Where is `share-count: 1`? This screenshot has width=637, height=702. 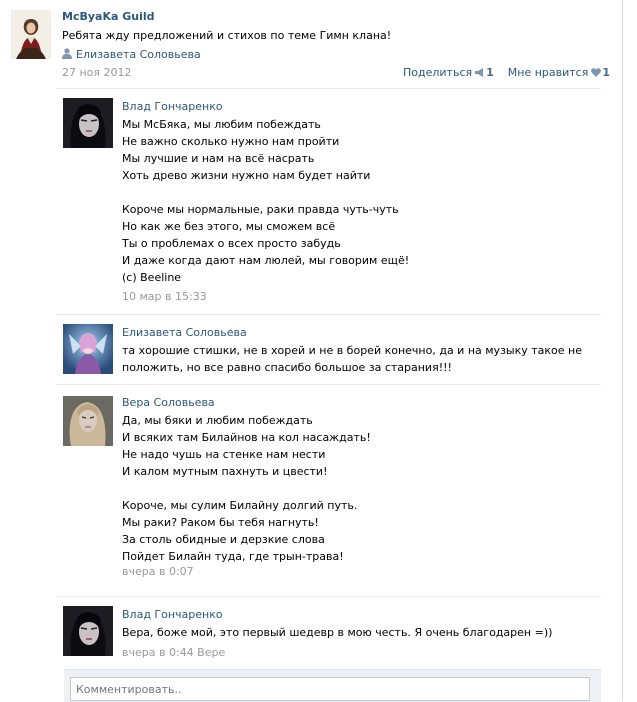
share-count: 1 is located at coordinates (490, 72).